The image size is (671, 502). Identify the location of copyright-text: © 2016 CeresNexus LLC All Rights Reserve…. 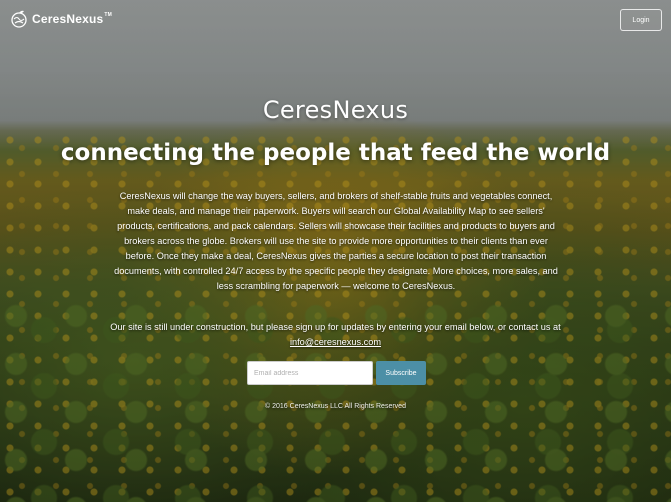
(335, 406).